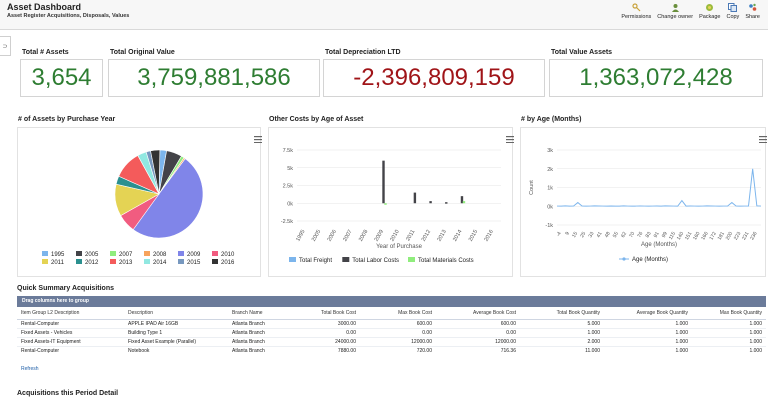 The image size is (768, 404). What do you see at coordinates (732, 11) in the screenshot?
I see `copy-button: Copy` at bounding box center [732, 11].